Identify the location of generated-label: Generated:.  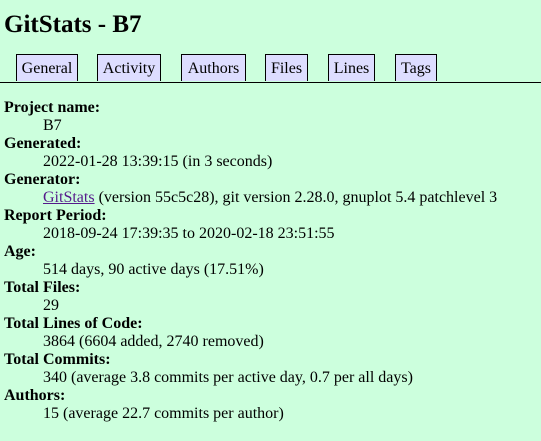
(43, 143).